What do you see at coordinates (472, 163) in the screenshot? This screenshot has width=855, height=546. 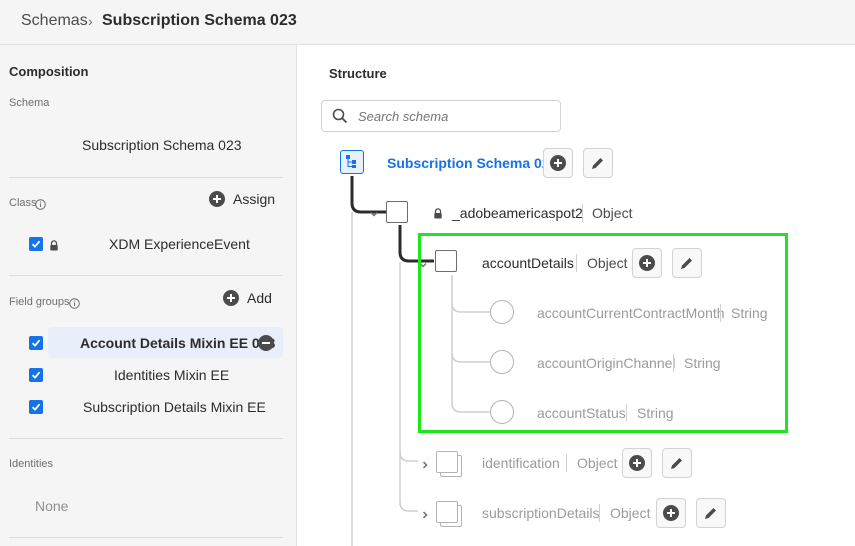 I see `schema-root-name: Subscription Schema 023` at bounding box center [472, 163].